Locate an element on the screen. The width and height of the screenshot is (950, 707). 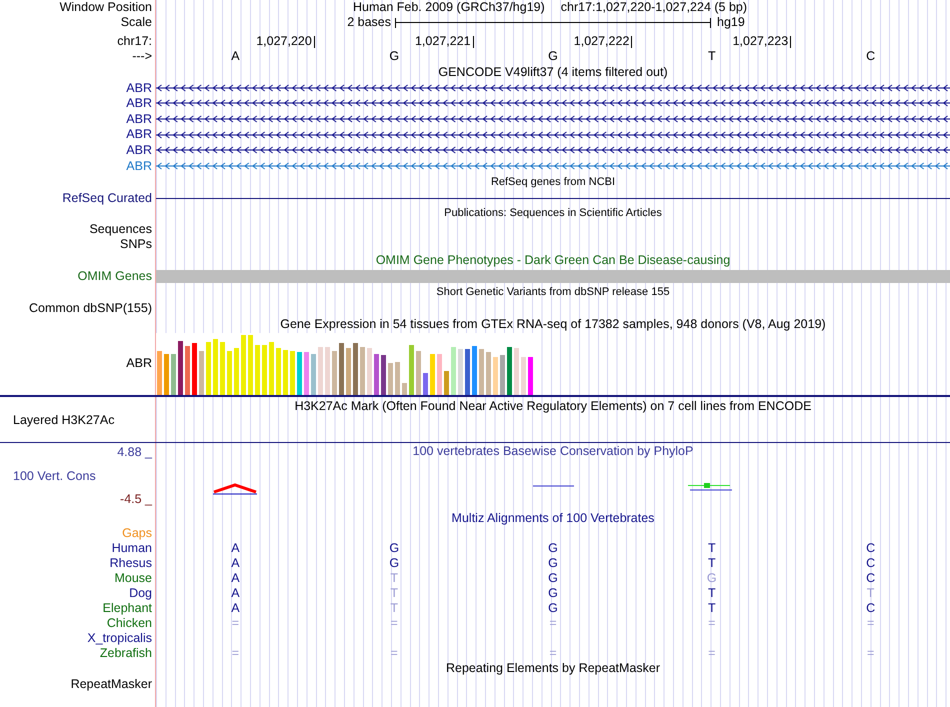
species-label: Zebrafish is located at coordinates (126, 653).